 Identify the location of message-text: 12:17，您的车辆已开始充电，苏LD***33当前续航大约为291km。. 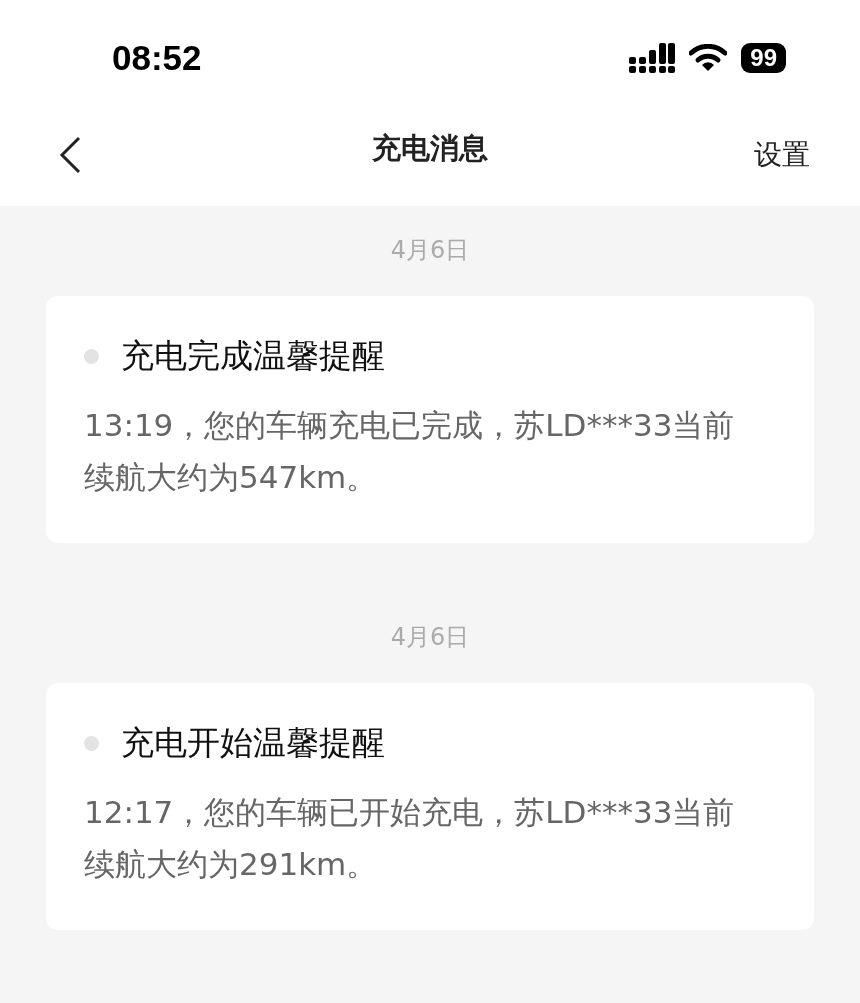
(410, 838).